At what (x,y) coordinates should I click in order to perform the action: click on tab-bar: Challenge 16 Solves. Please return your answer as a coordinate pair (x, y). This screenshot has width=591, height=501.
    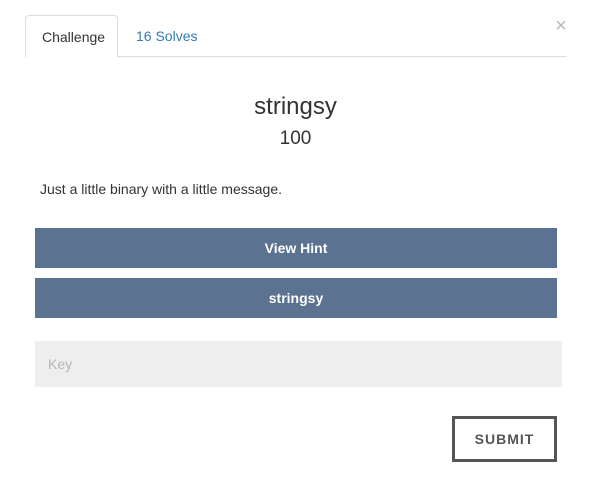
    Looking at the image, I should click on (296, 36).